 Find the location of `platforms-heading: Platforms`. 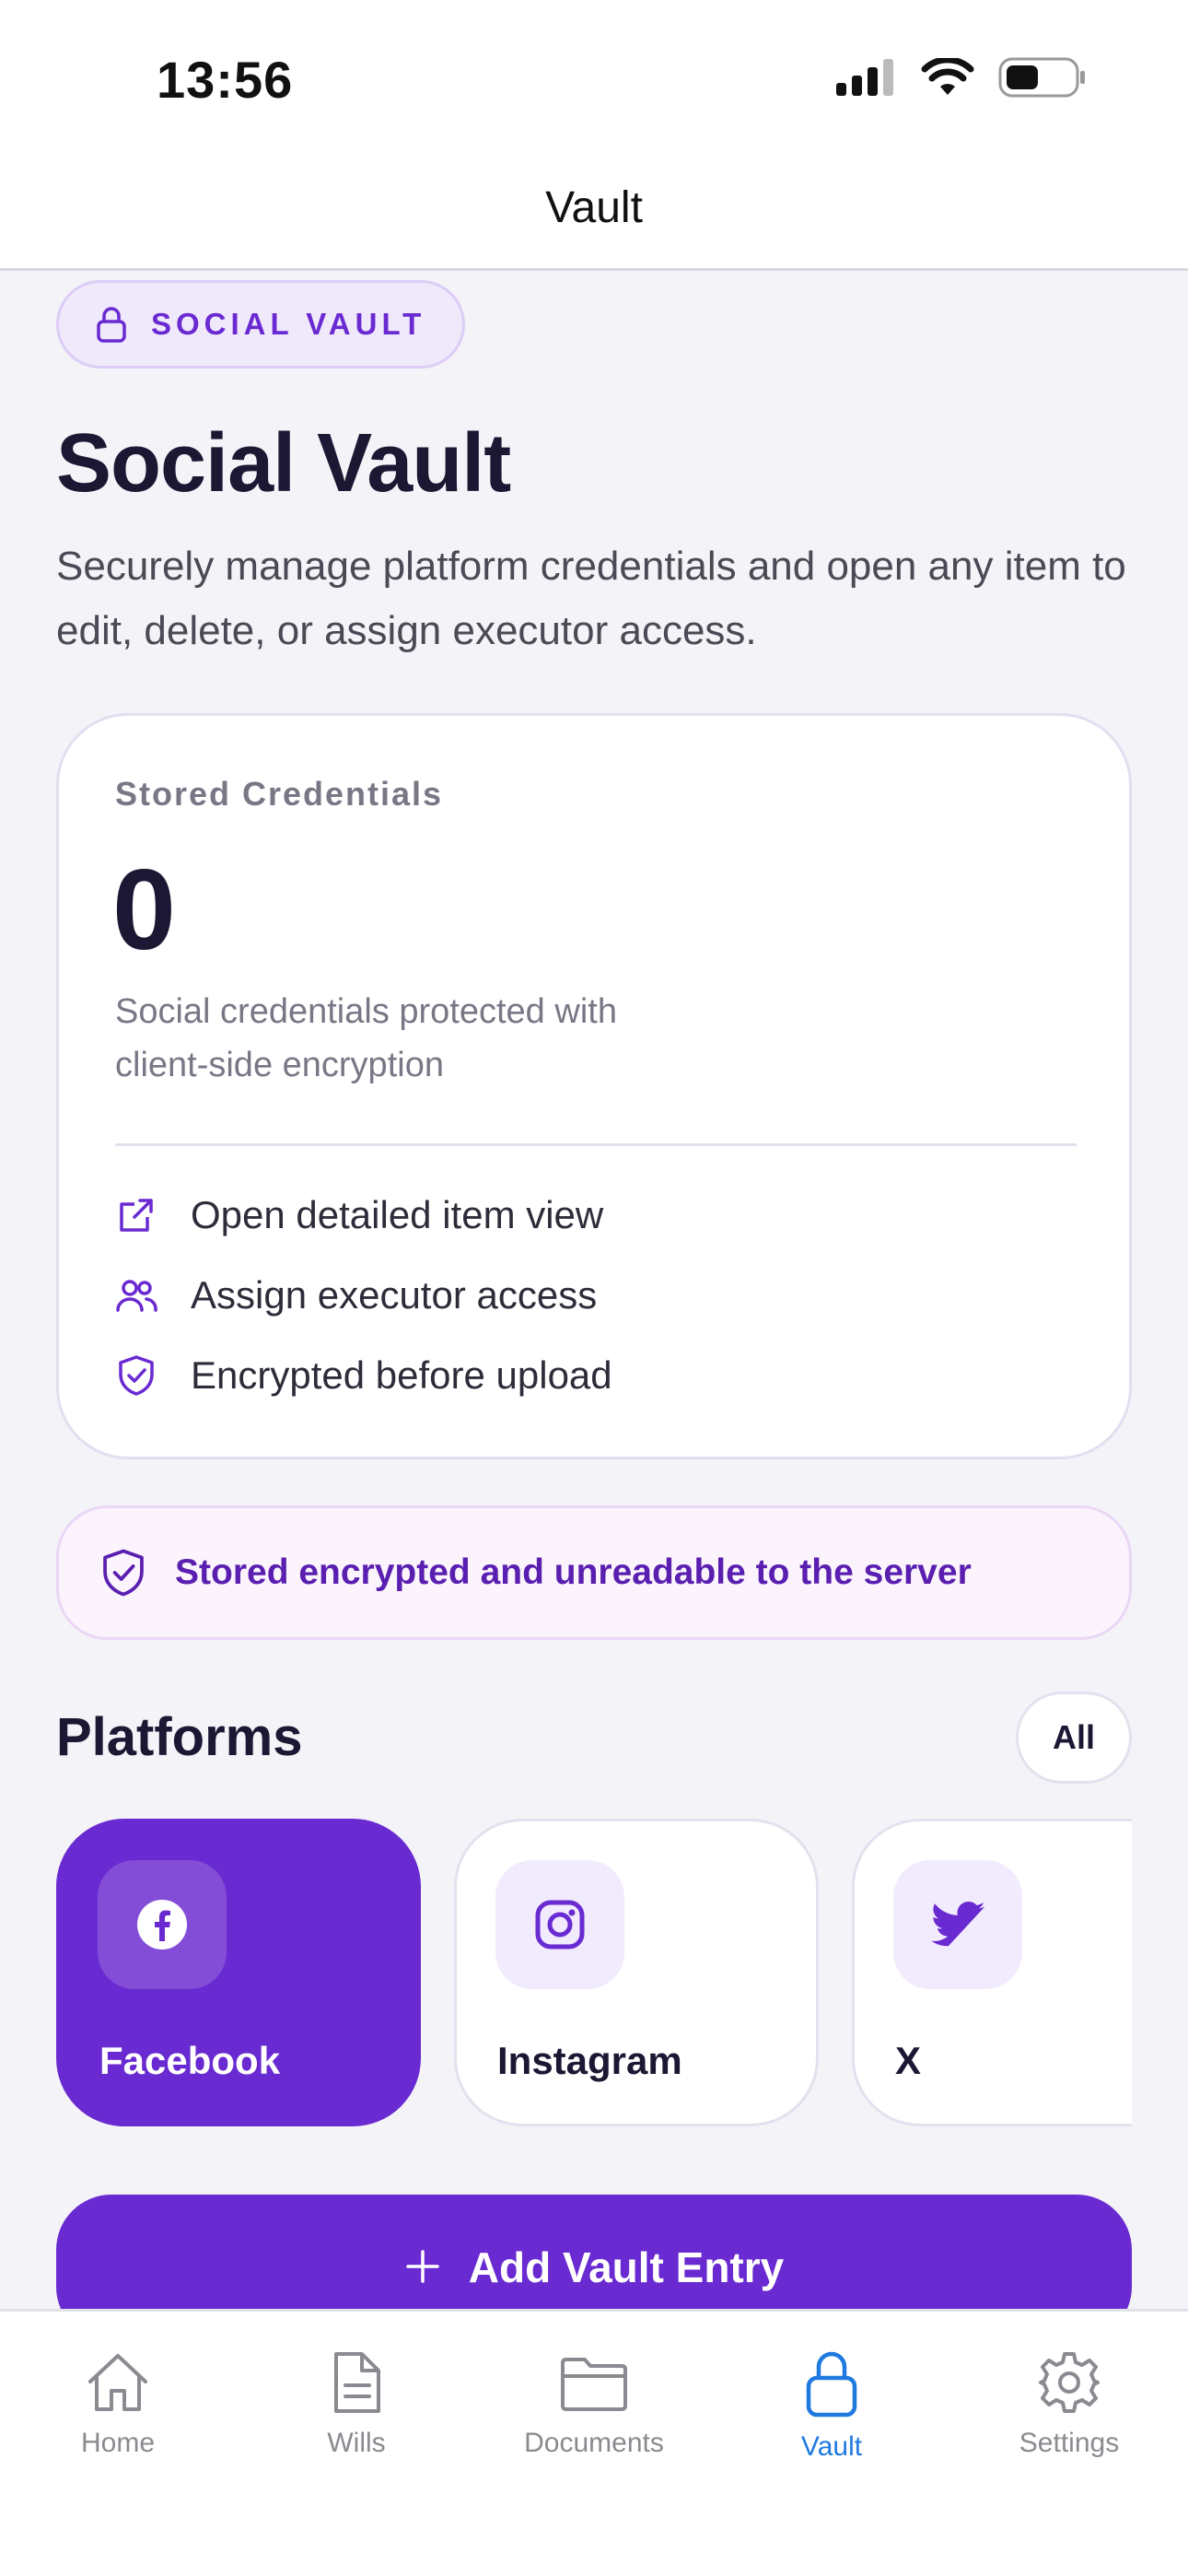

platforms-heading: Platforms is located at coordinates (179, 1737).